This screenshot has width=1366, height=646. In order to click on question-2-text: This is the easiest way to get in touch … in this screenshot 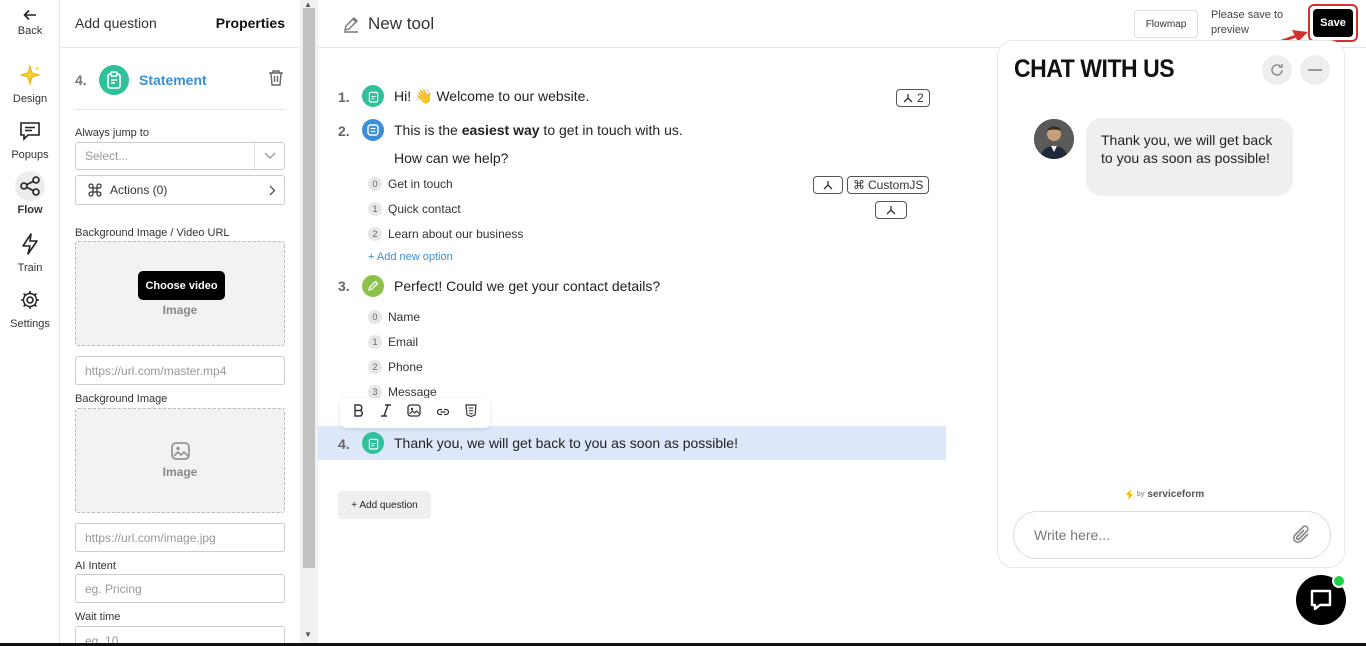, I will do `click(538, 130)`.